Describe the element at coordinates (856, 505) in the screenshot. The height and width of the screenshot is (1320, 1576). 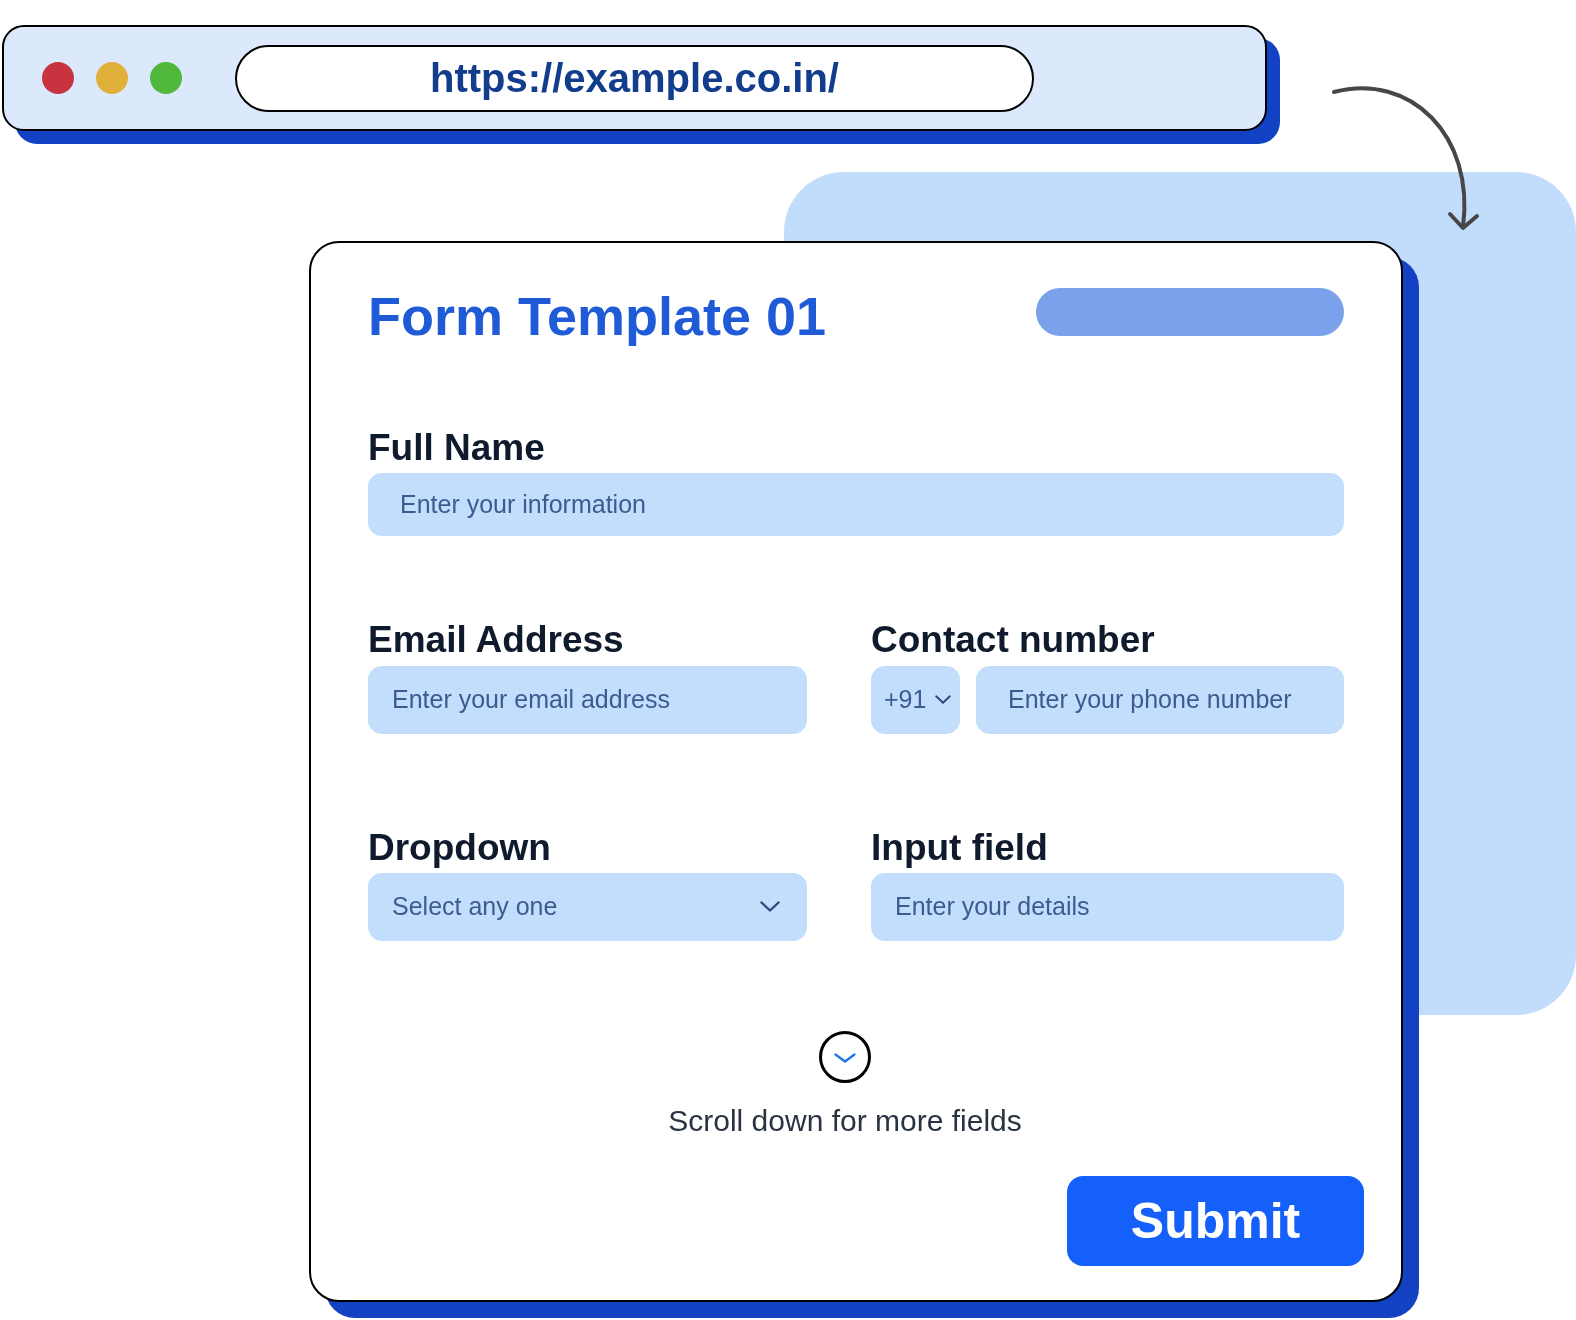
I see `input-field: Enter your information` at that location.